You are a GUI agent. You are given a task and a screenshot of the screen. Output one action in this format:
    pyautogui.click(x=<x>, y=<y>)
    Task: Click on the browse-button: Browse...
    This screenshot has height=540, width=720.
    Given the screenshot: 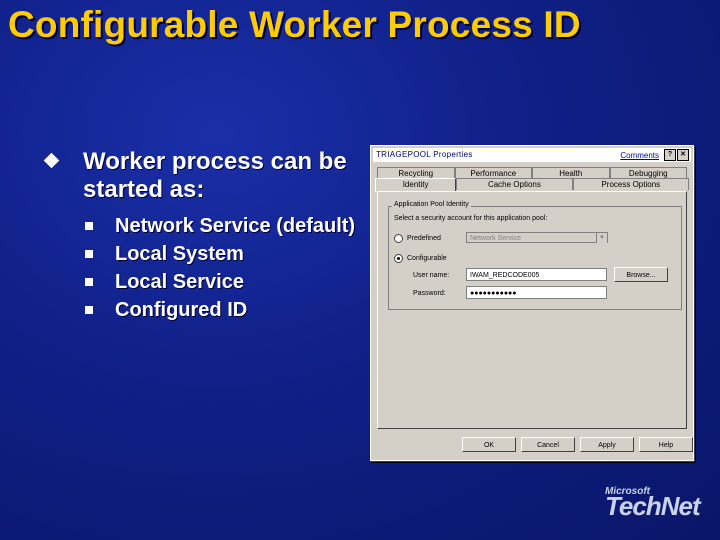 What is the action you would take?
    pyautogui.click(x=641, y=274)
    